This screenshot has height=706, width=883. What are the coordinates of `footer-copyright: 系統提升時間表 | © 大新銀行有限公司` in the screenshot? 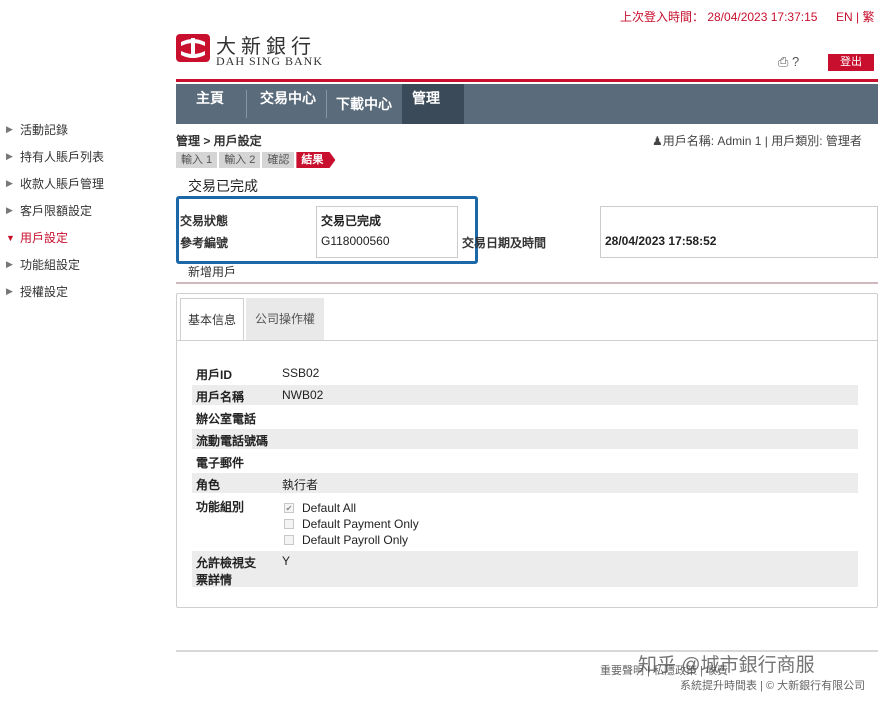 It's located at (773, 686).